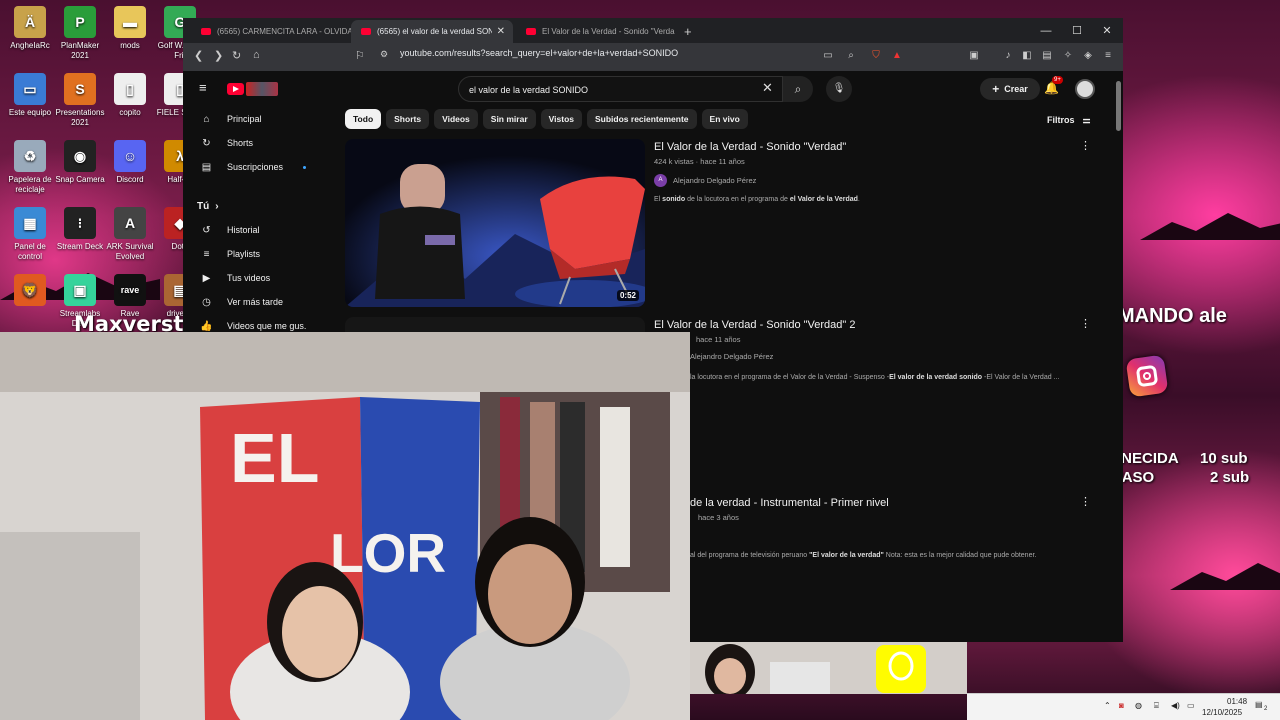 Image resolution: width=1280 pixels, height=720 pixels. What do you see at coordinates (974, 57) in the screenshot?
I see `screenshot-icon: ▣` at bounding box center [974, 57].